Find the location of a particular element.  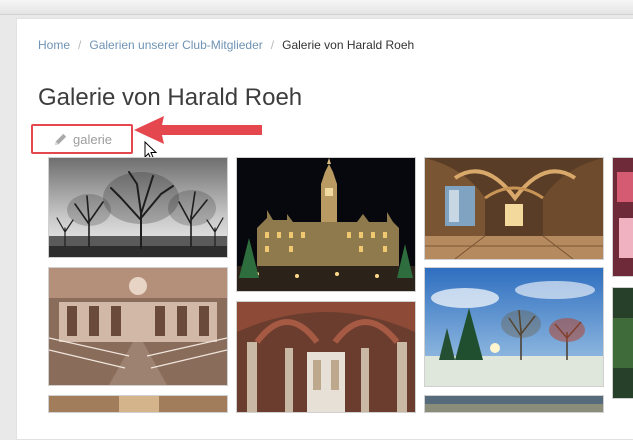

browser-top-bar is located at coordinates (316, 7).